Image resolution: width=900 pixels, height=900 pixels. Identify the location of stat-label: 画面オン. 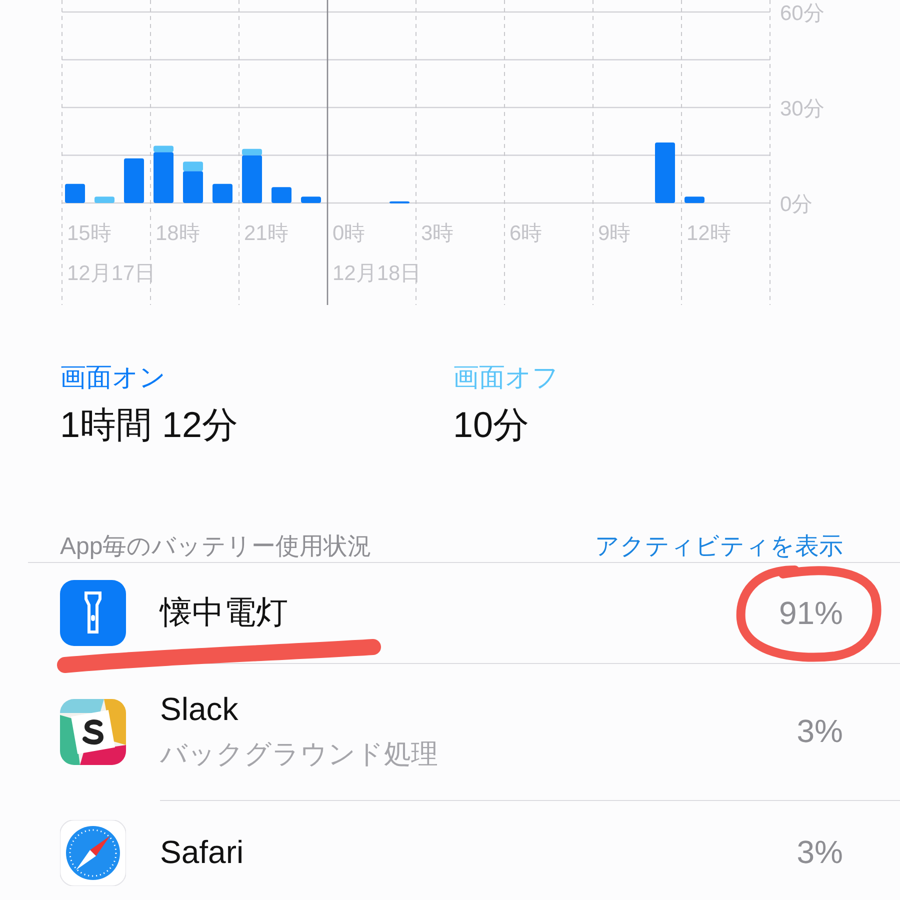
(113, 377).